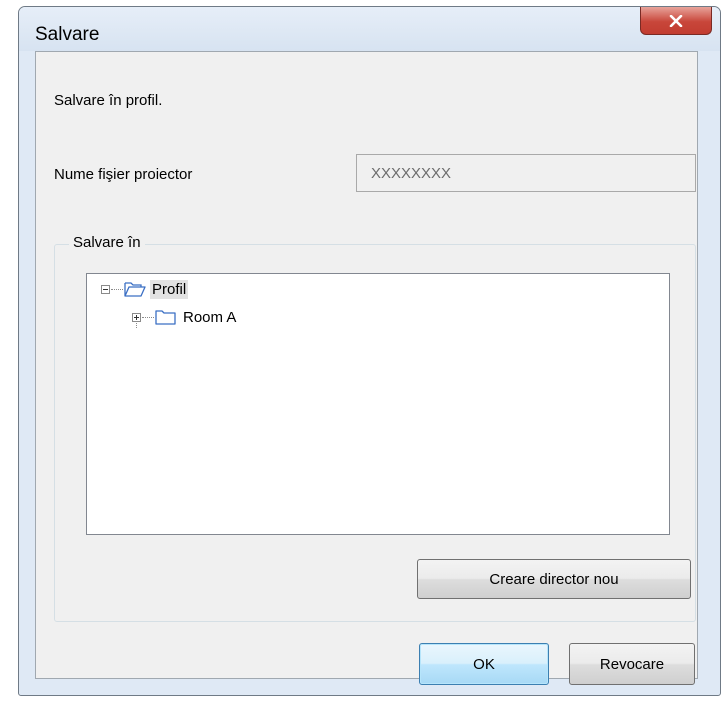 The image size is (722, 704). What do you see at coordinates (554, 579) in the screenshot?
I see `create-folder-button: Creare director nou` at bounding box center [554, 579].